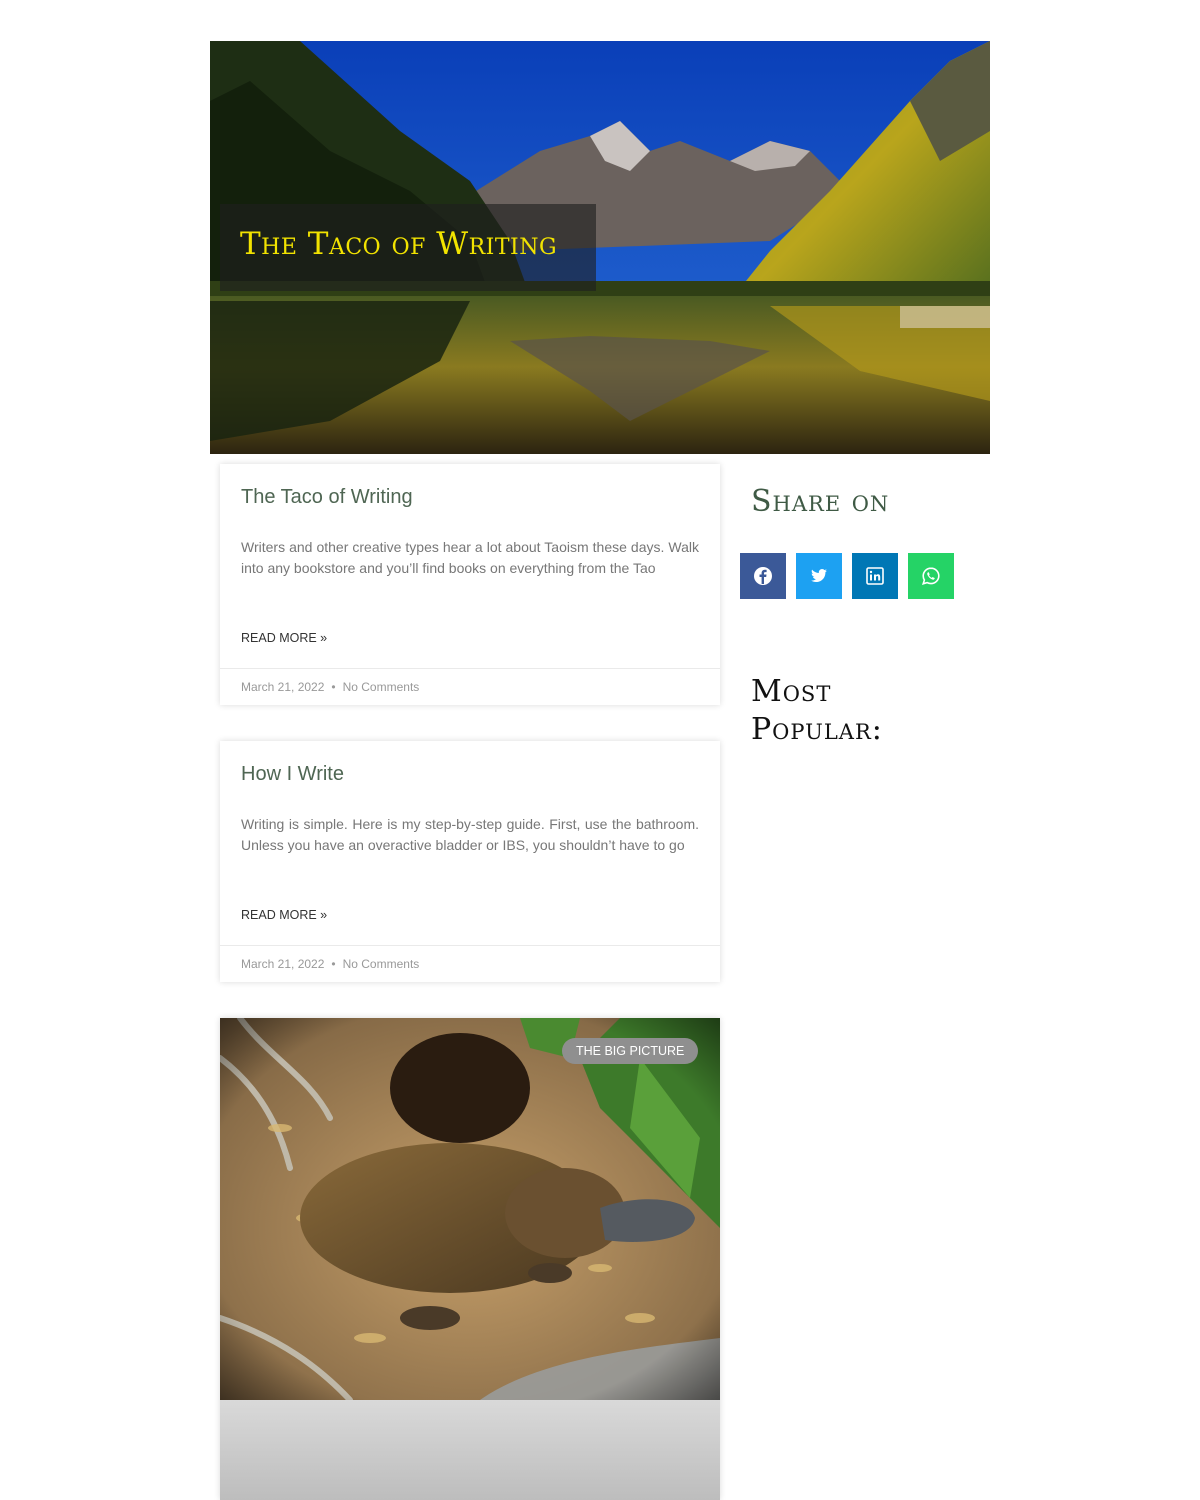 The width and height of the screenshot is (1200, 1500). I want to click on facebook-share-button, so click(763, 576).